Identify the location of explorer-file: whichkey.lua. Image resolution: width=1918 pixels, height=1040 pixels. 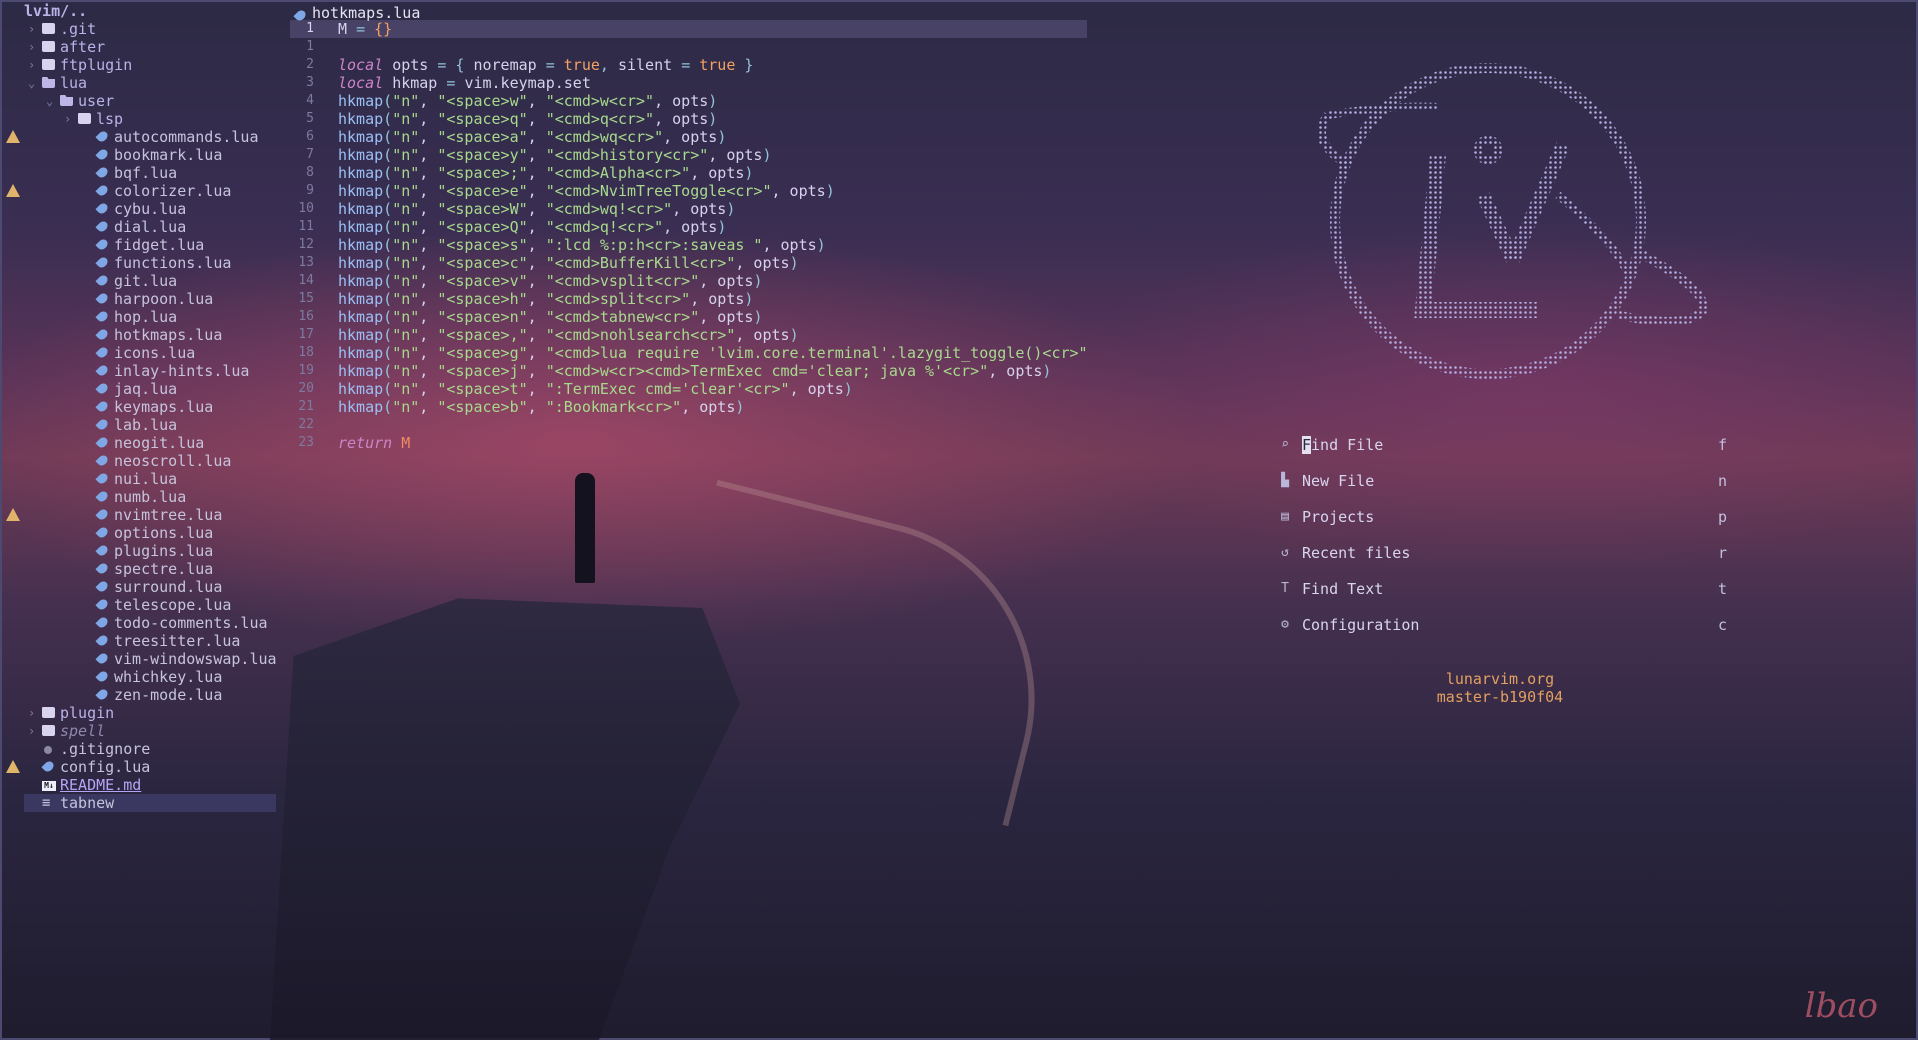
(141, 677).